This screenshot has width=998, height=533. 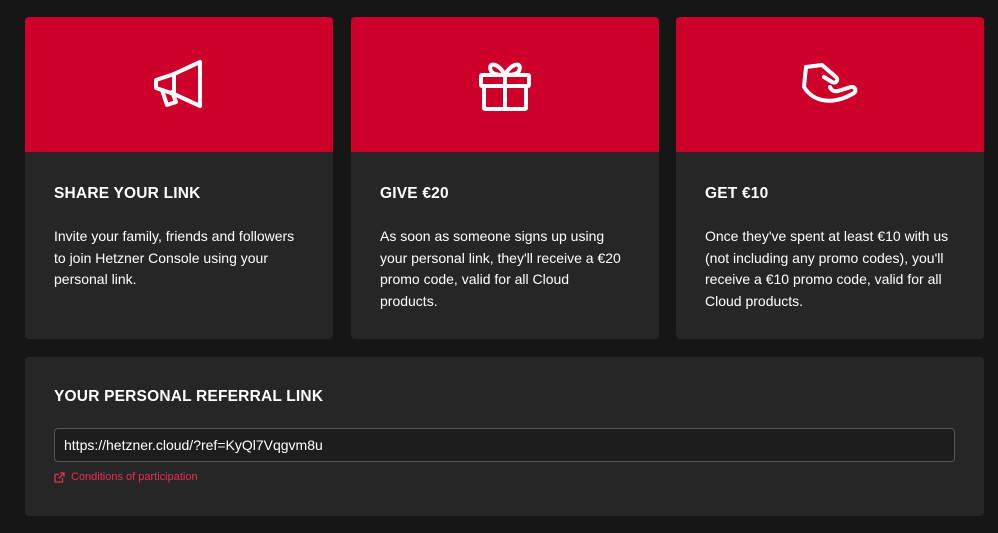 What do you see at coordinates (127, 193) in the screenshot?
I see `card-title: SHARE YOUR LINK` at bounding box center [127, 193].